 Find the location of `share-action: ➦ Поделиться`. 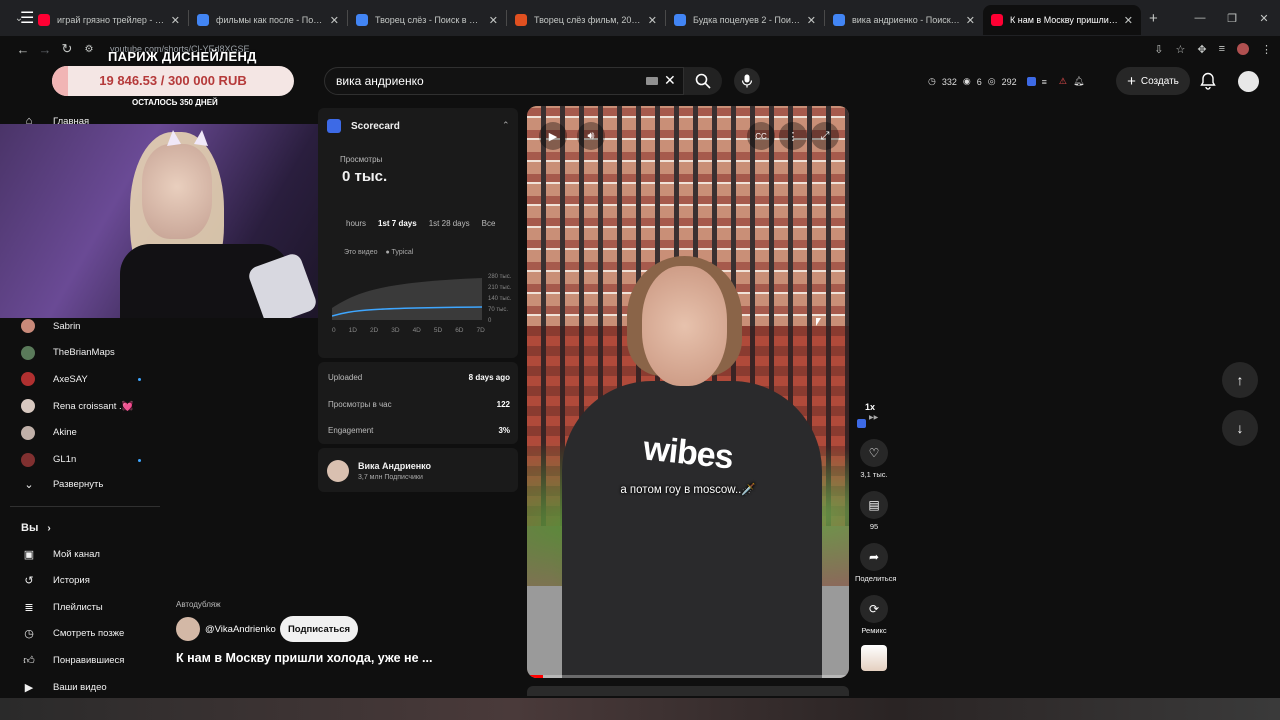

share-action: ➦ Поделиться is located at coordinates (875, 563).